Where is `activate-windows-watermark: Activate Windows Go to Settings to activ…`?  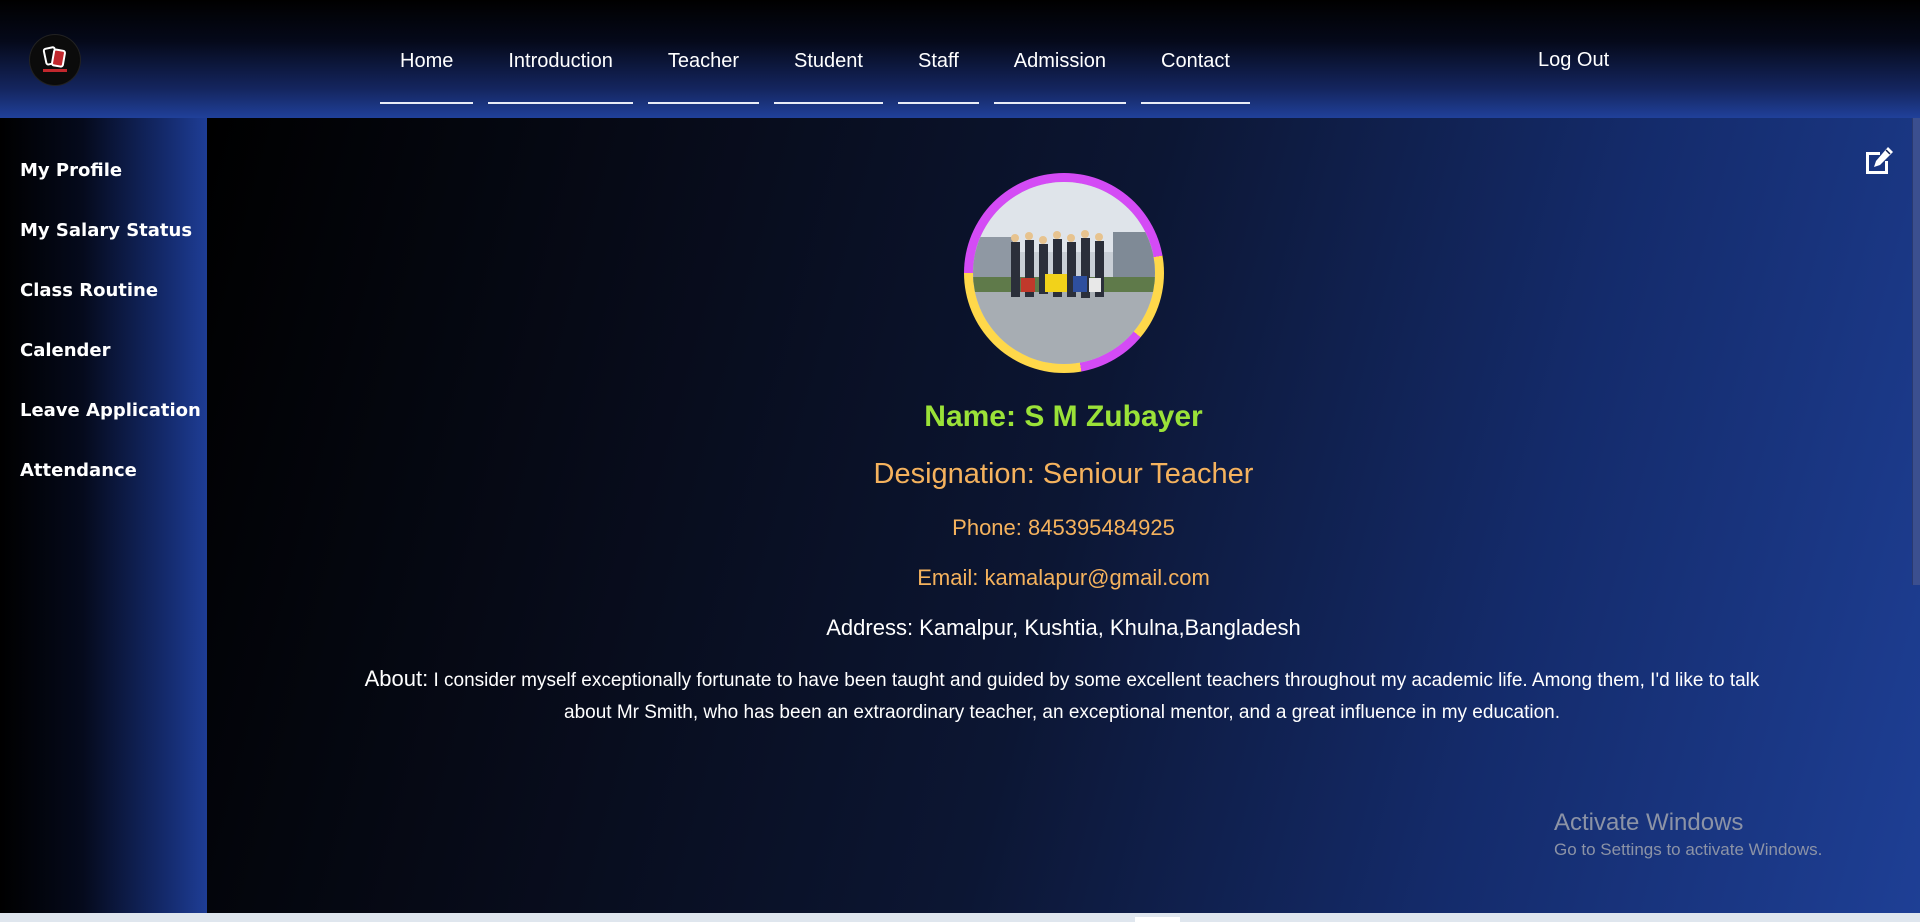 activate-windows-watermark: Activate Windows Go to Settings to activ… is located at coordinates (1688, 835).